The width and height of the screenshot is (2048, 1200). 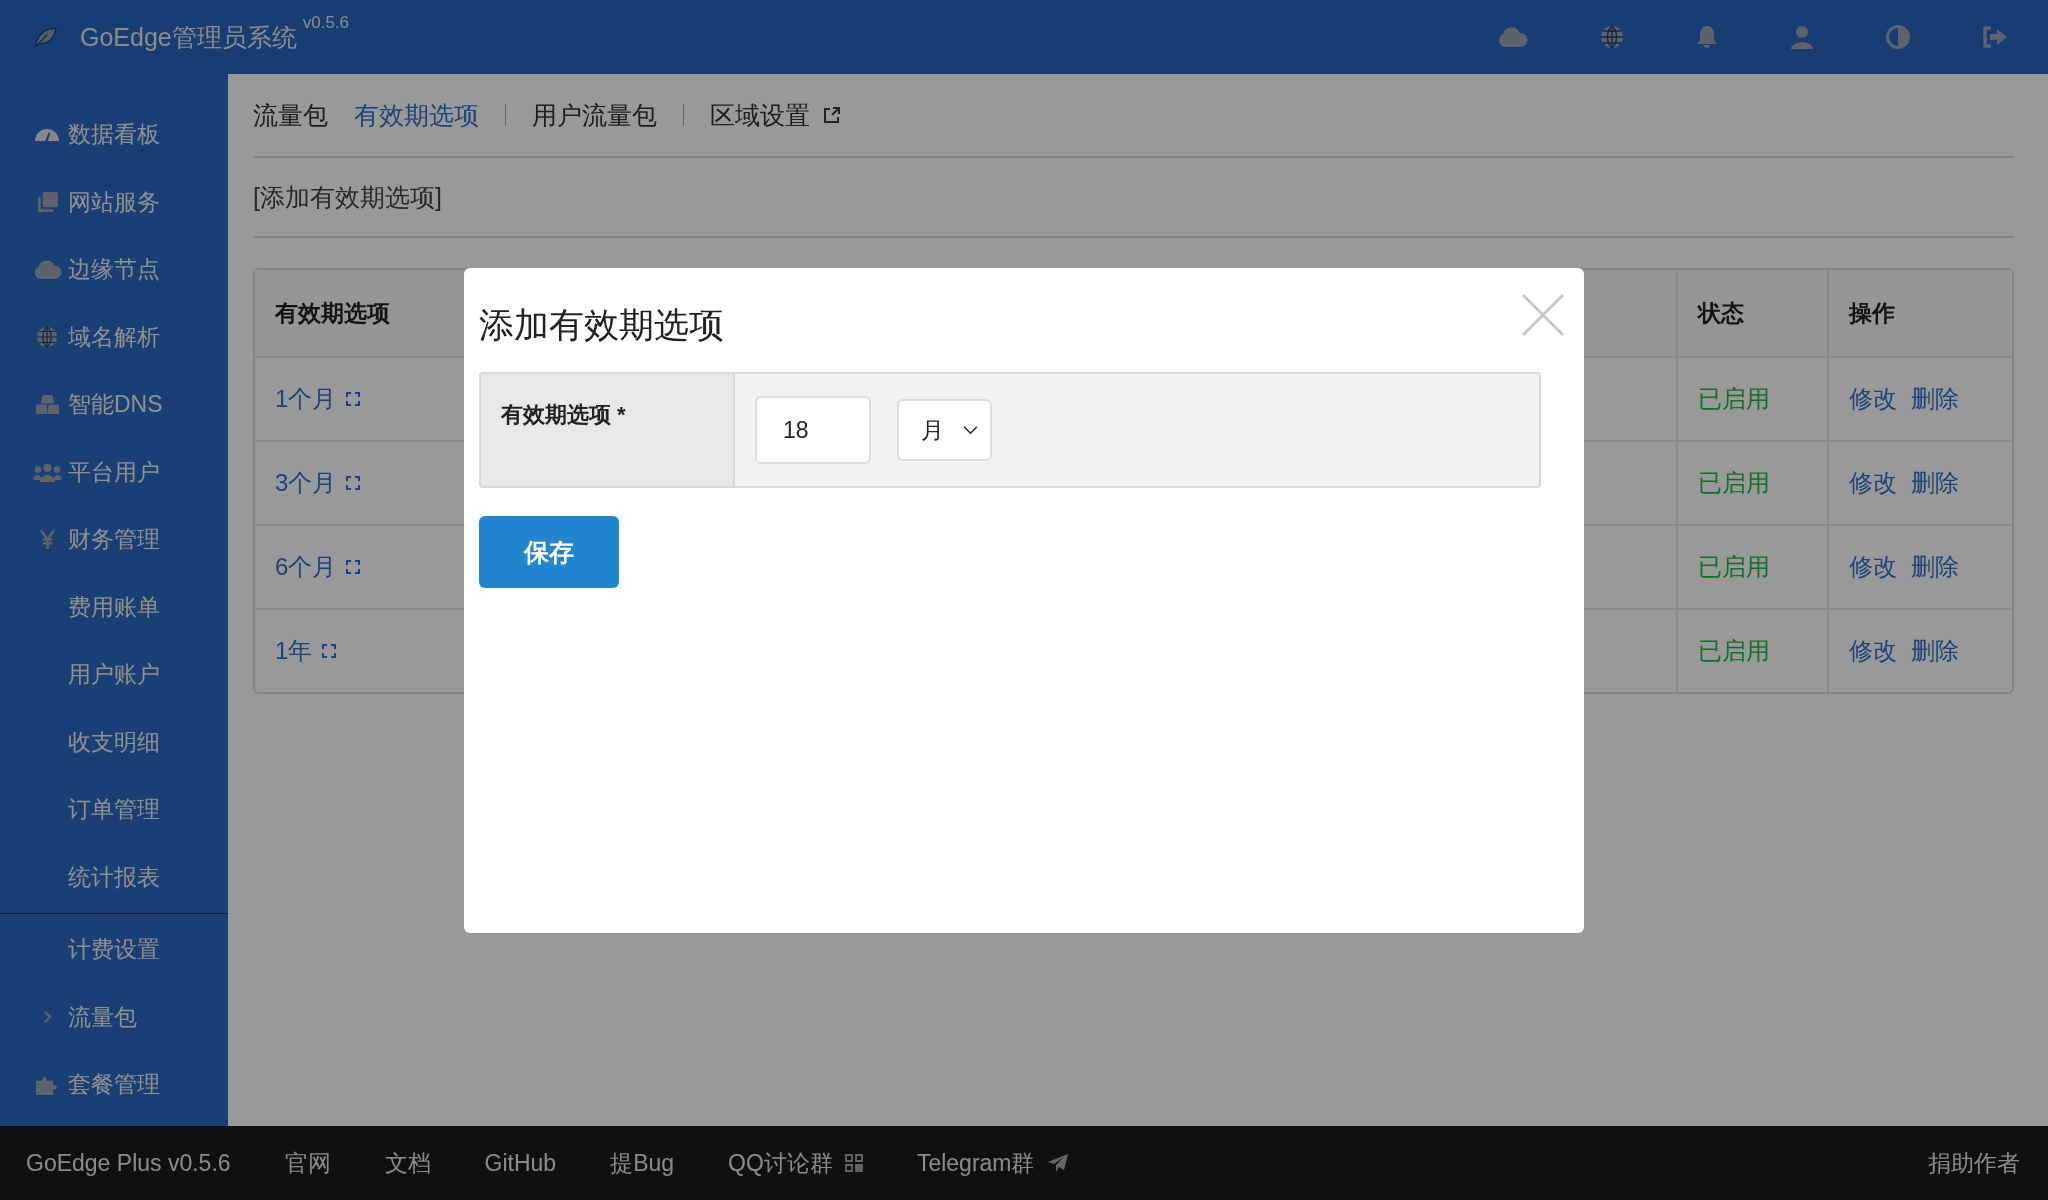 What do you see at coordinates (813, 430) in the screenshot?
I see `period-input: 18` at bounding box center [813, 430].